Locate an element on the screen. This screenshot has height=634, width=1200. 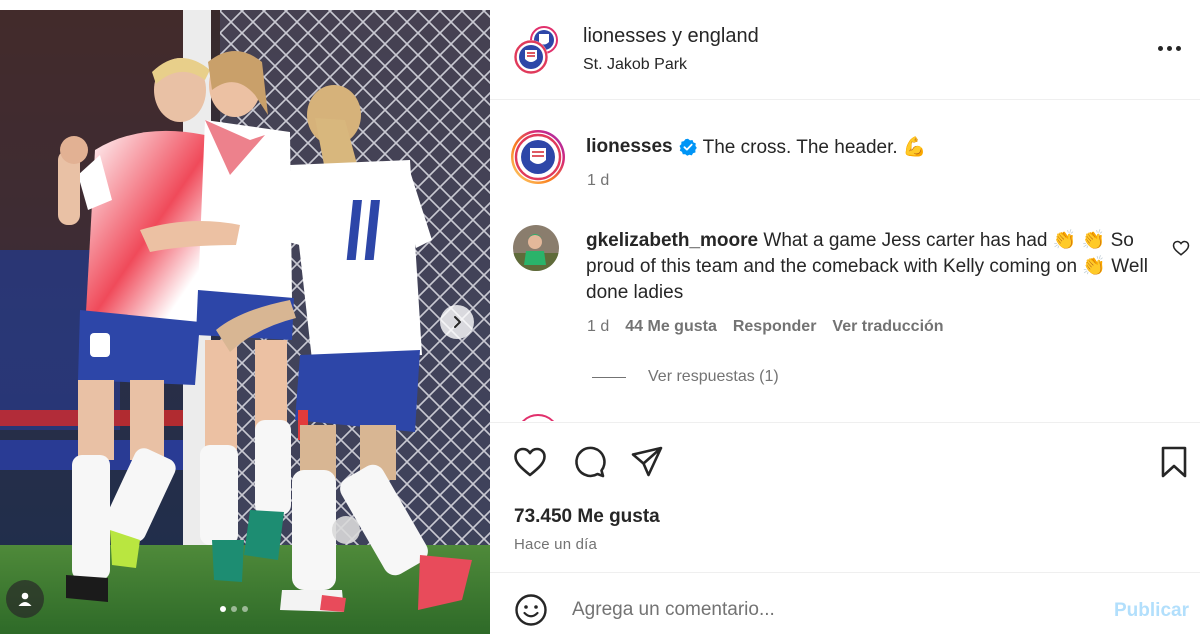
commenter-avatar-image is located at coordinates (536, 248).